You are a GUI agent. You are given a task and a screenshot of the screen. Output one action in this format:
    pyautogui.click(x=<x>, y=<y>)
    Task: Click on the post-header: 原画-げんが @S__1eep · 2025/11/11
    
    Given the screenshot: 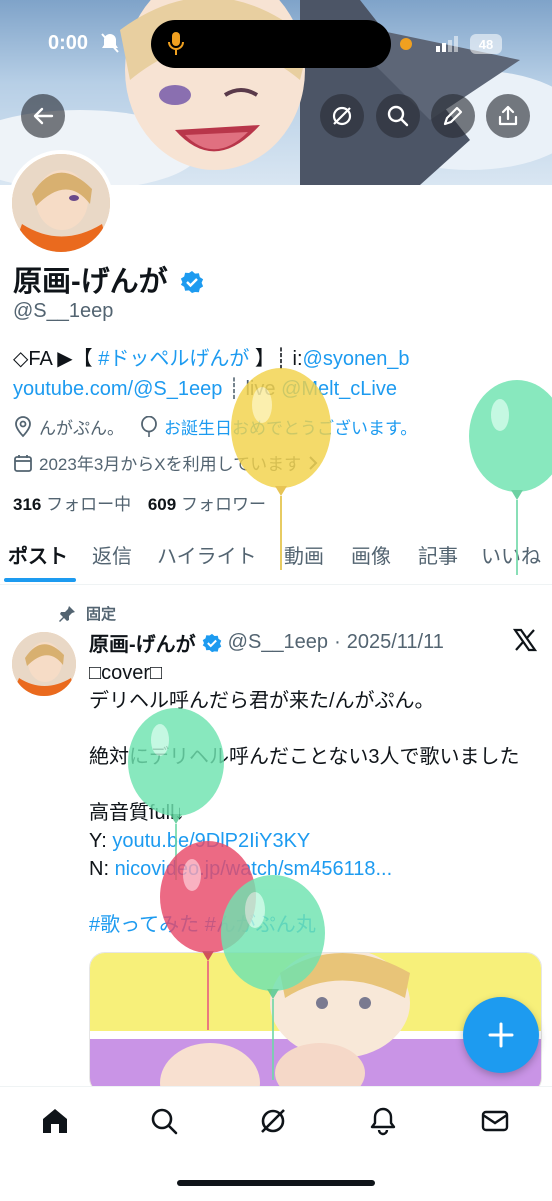 What is the action you would take?
    pyautogui.click(x=266, y=642)
    